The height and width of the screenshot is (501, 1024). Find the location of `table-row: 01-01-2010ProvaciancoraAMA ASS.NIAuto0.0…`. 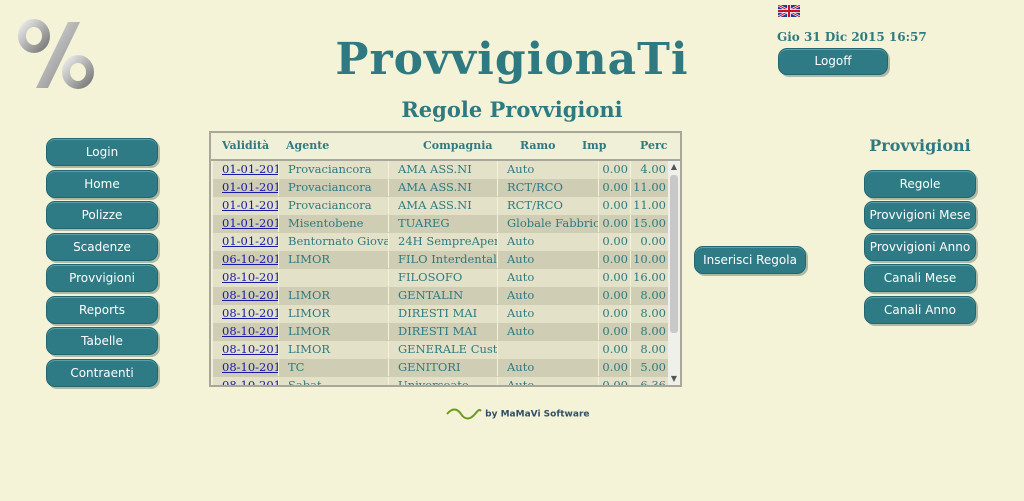

table-row: 01-01-2010ProvaciancoraAMA ASS.NIAuto0.0… is located at coordinates (440, 170).